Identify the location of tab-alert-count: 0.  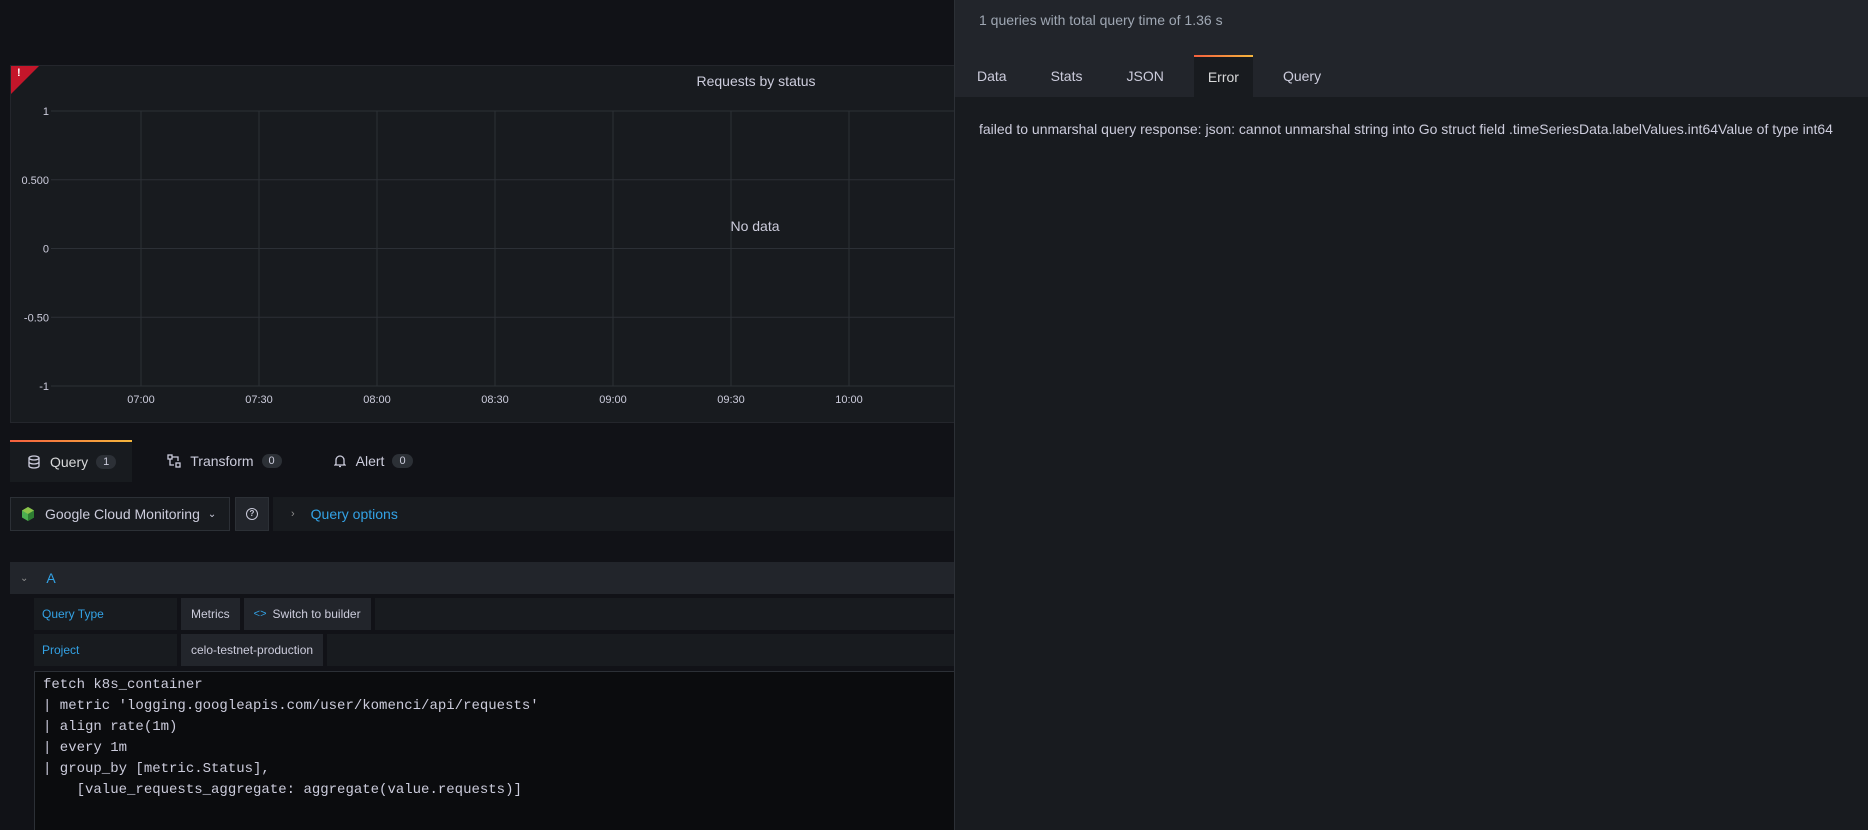
(402, 461).